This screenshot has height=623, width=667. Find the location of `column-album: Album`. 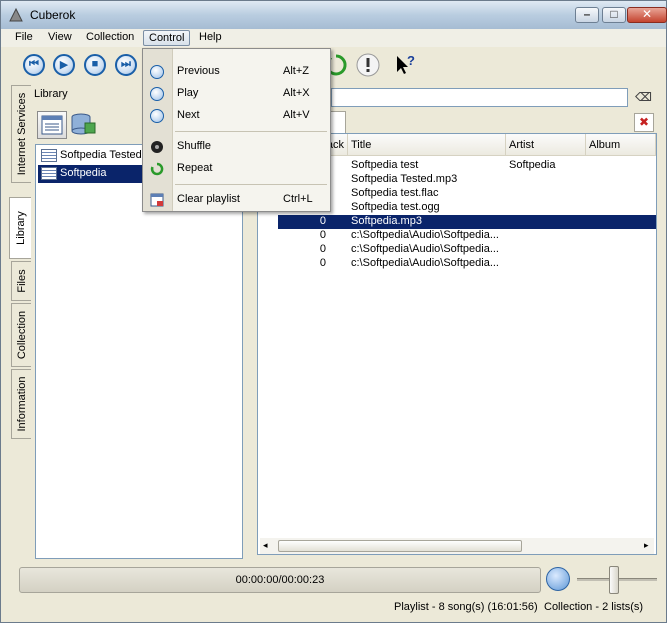

column-album: Album is located at coordinates (621, 145).